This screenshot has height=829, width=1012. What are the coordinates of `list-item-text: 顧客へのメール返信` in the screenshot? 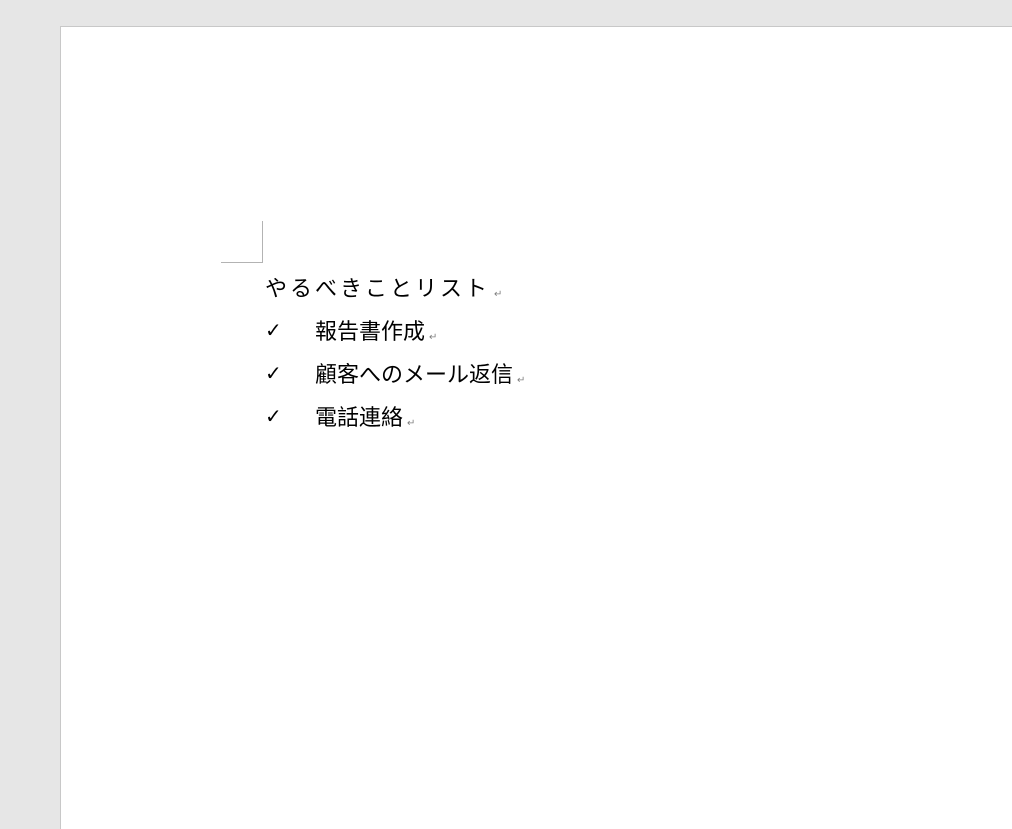 It's located at (414, 375).